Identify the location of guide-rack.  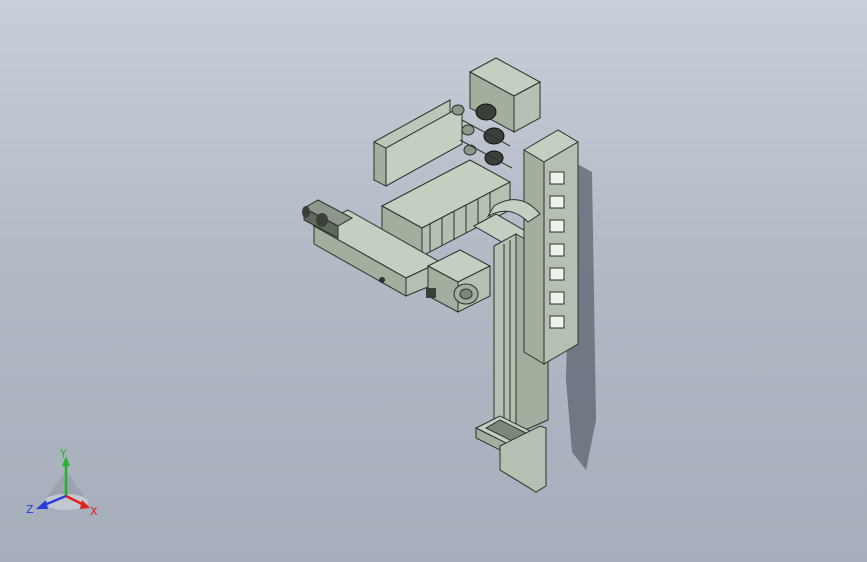
(551, 247).